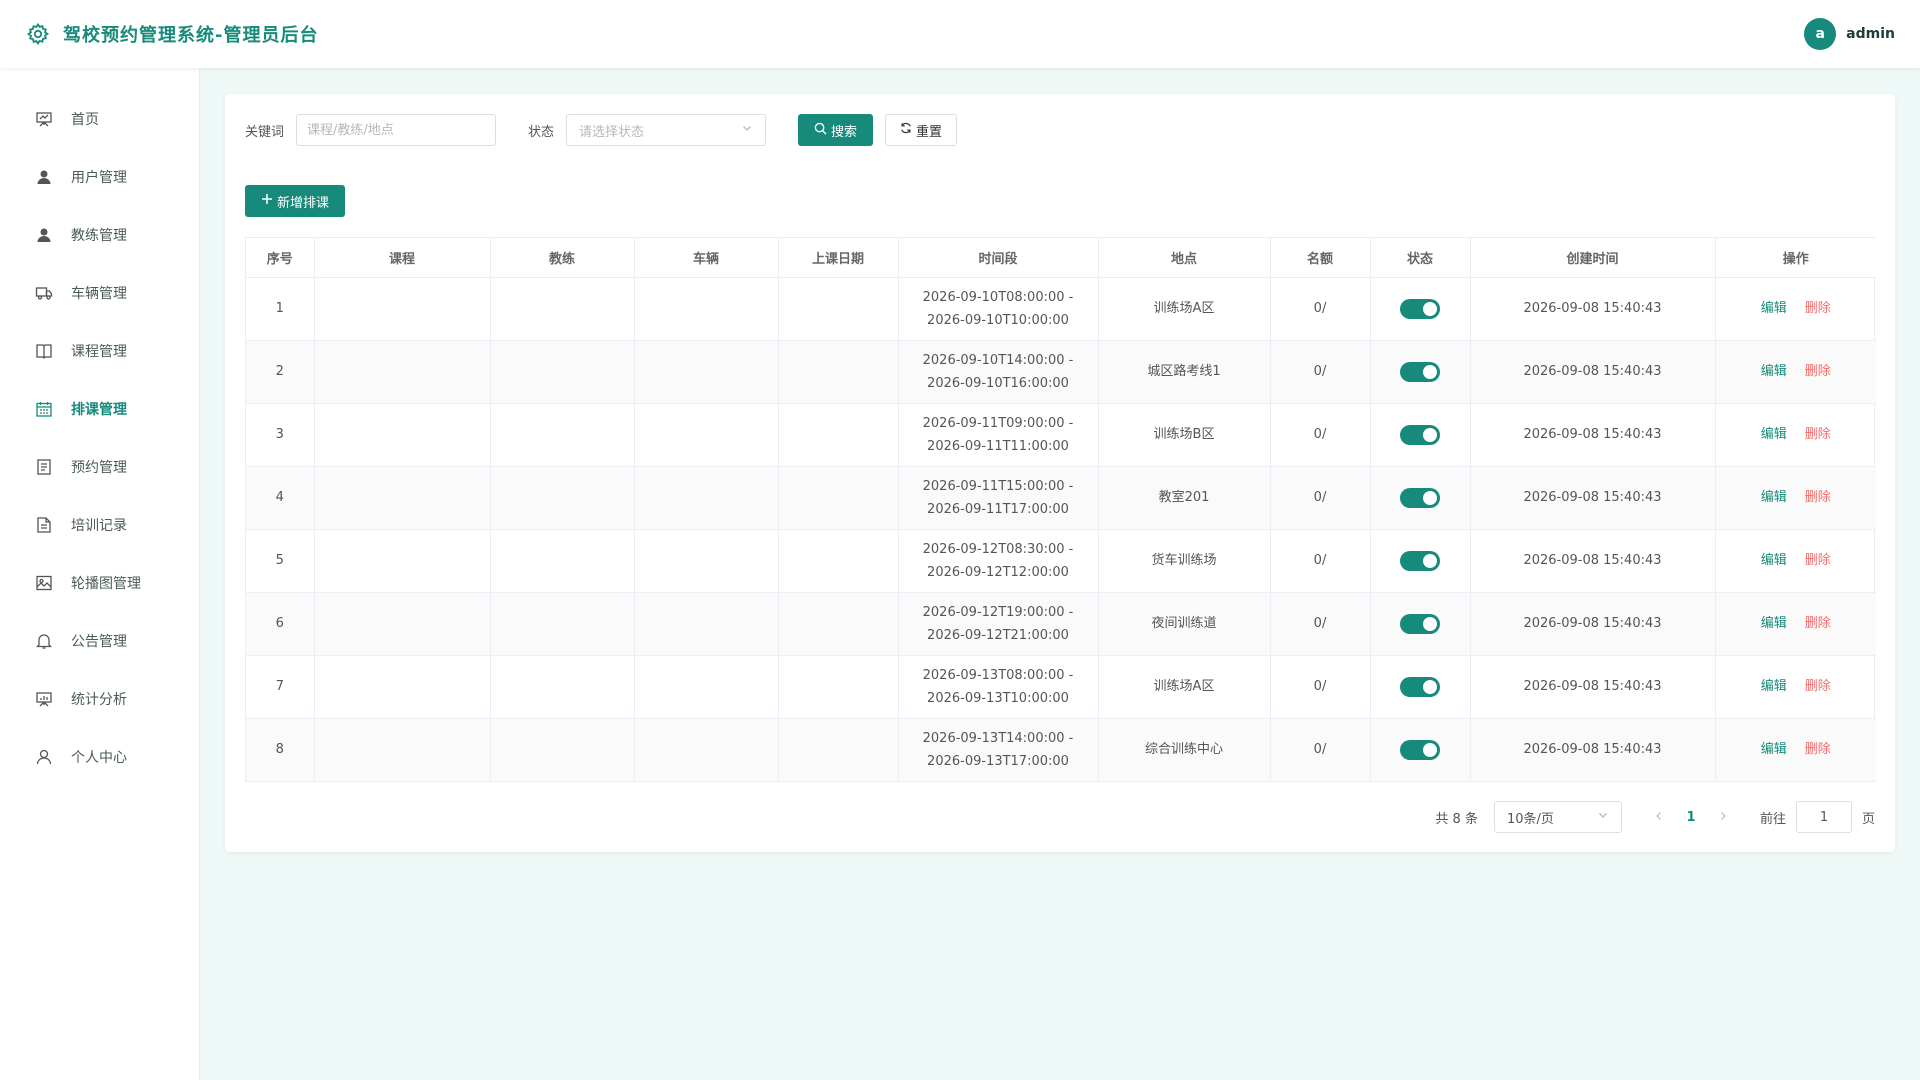 The width and height of the screenshot is (1920, 1080). What do you see at coordinates (99, 467) in the screenshot?
I see `sidebar-item-bookings: 预约管理` at bounding box center [99, 467].